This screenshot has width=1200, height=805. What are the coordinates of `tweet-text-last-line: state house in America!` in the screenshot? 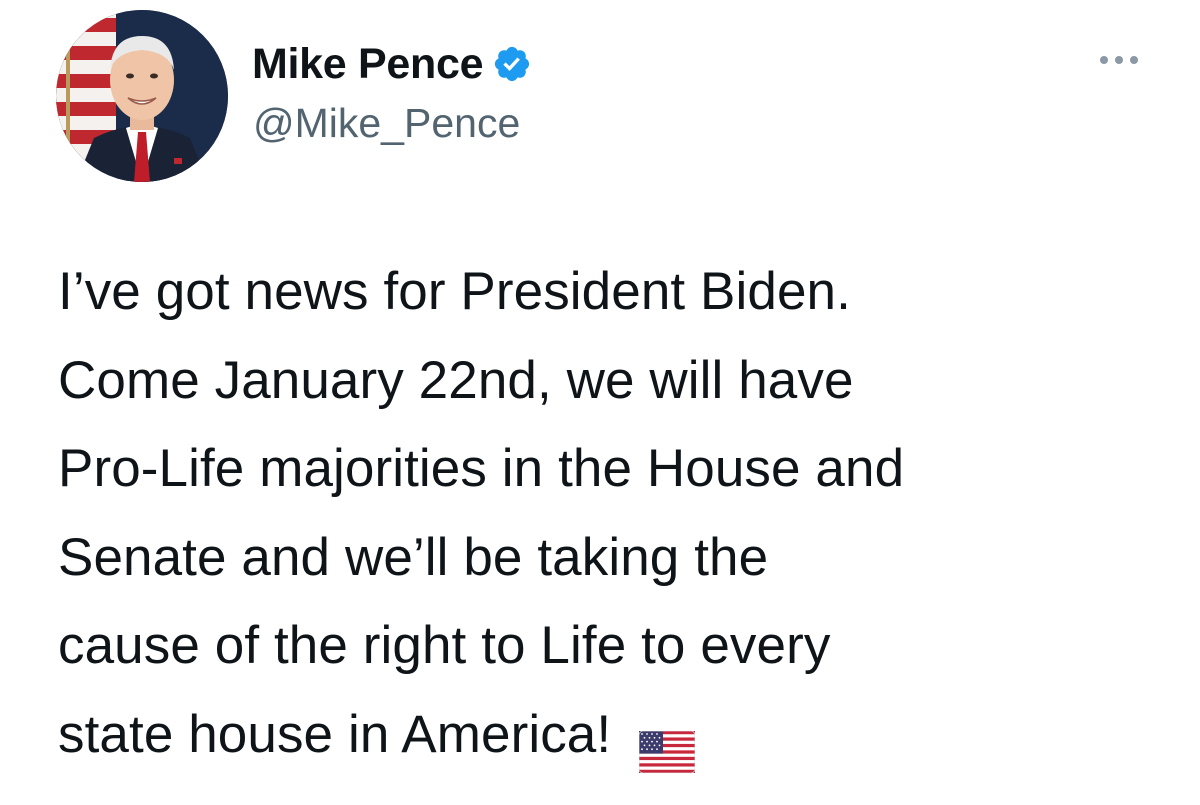 It's located at (613, 735).